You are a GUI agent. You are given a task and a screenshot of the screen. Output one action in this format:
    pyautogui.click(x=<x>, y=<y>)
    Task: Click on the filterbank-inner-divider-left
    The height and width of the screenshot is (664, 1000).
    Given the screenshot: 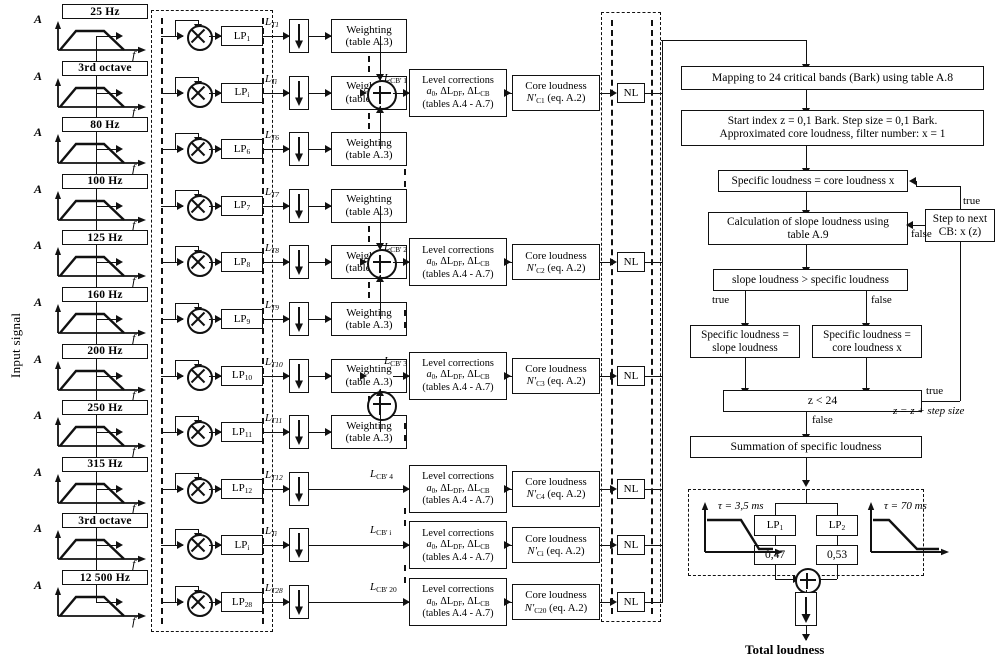 What is the action you would take?
    pyautogui.click(x=162, y=321)
    